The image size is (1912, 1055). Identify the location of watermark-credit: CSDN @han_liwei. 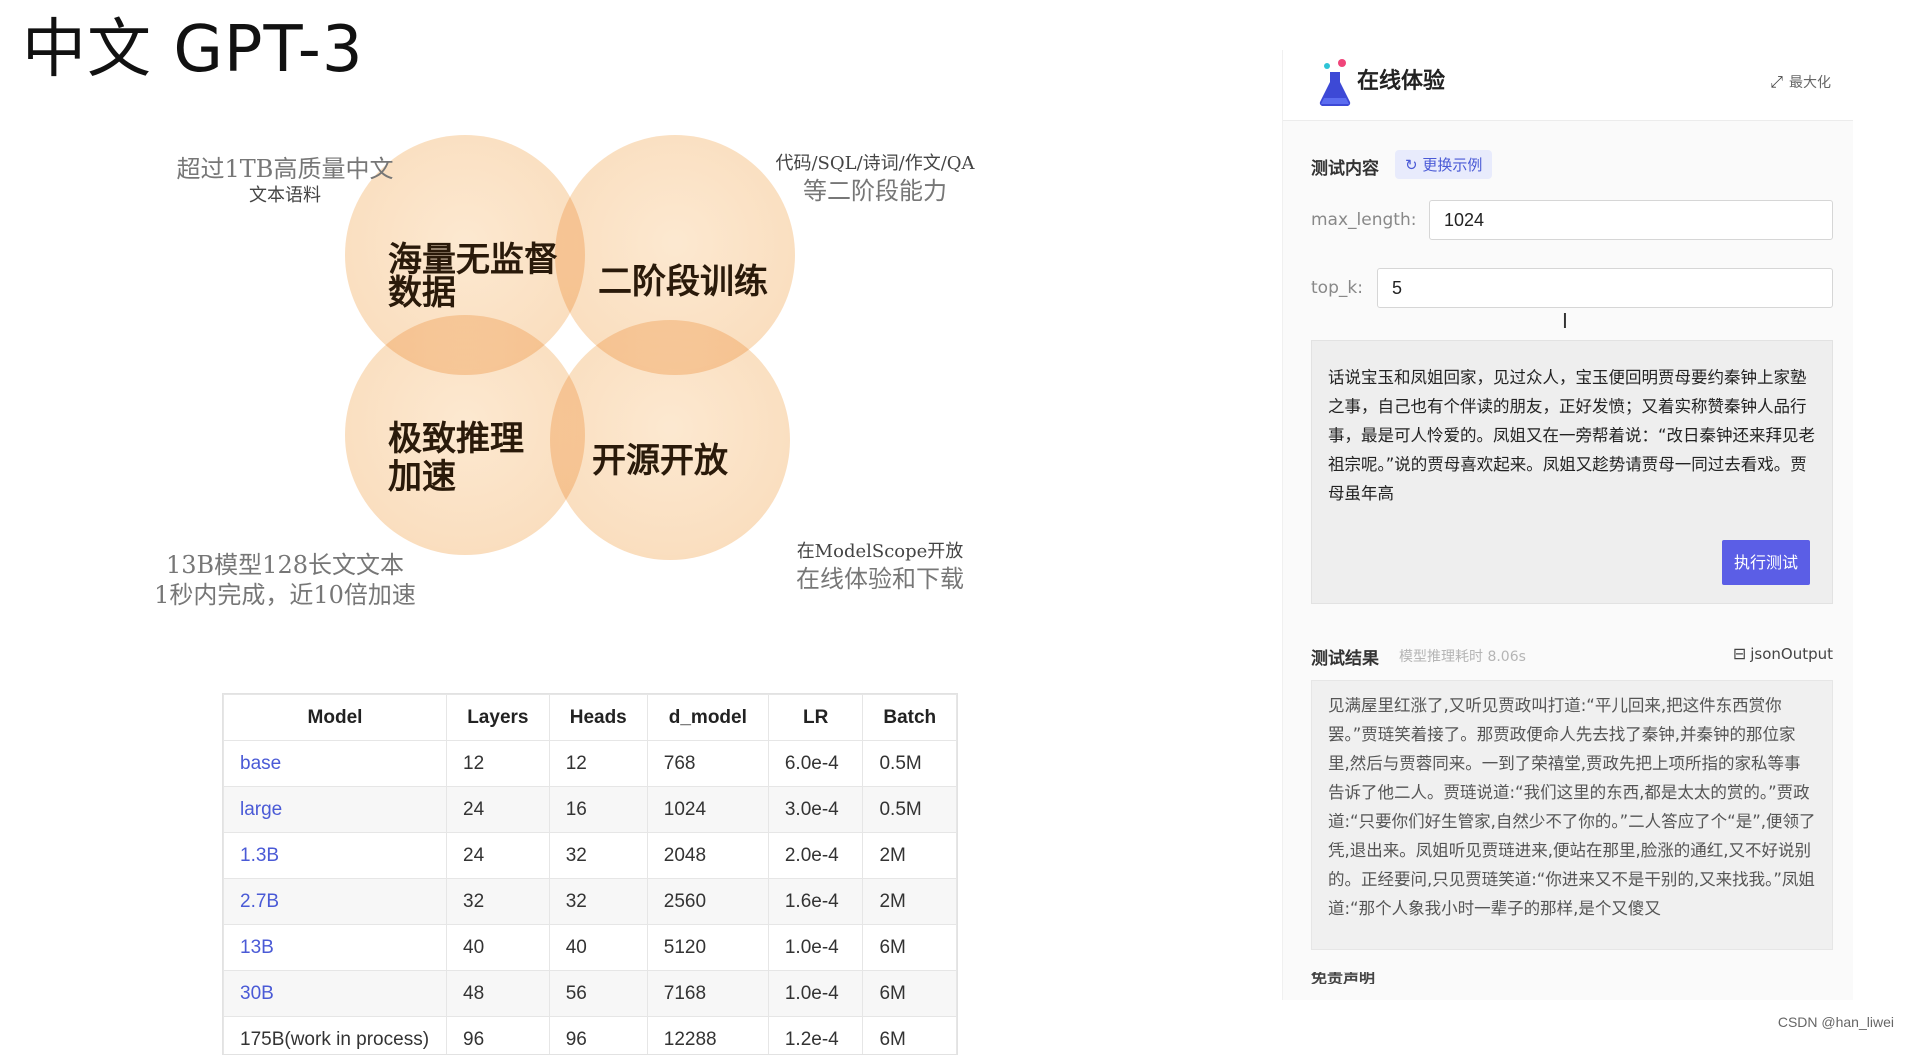
(1836, 1022).